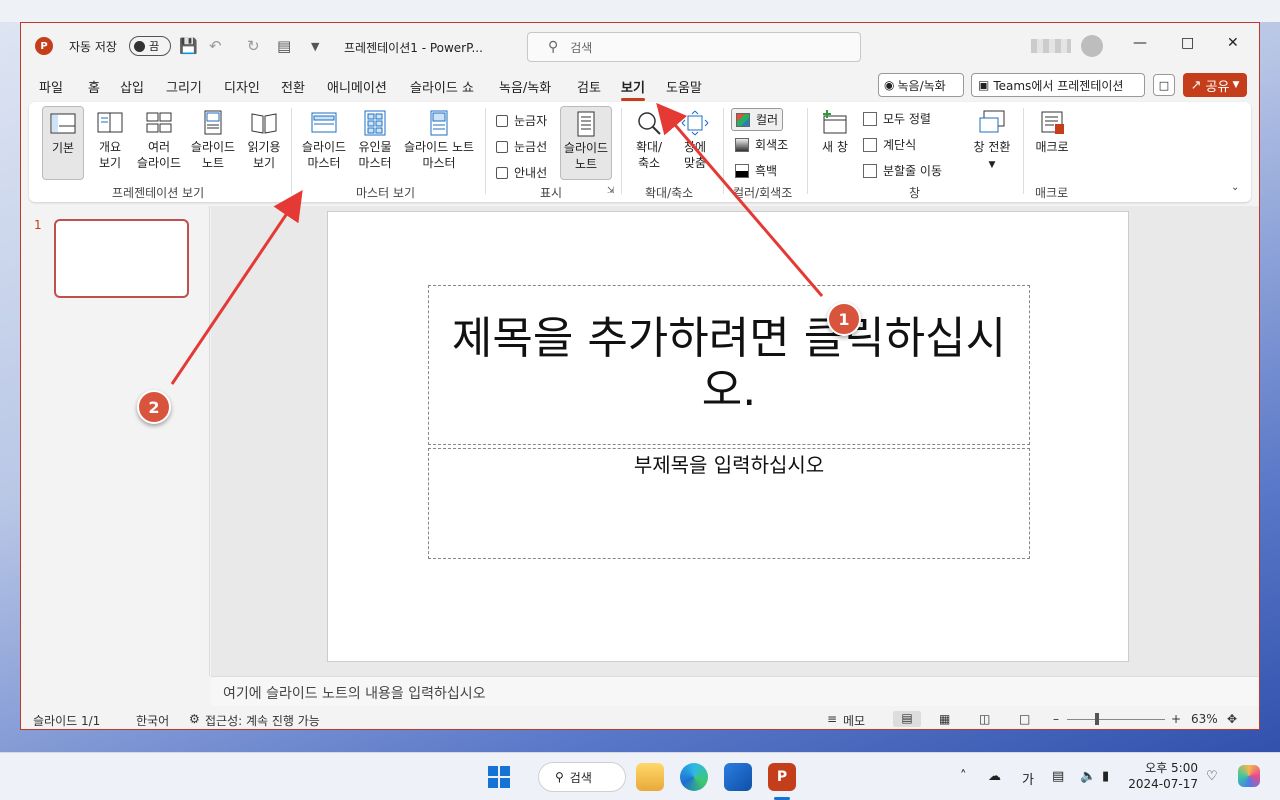  Describe the element at coordinates (1164, 85) in the screenshot. I see `comments-button: □` at that location.